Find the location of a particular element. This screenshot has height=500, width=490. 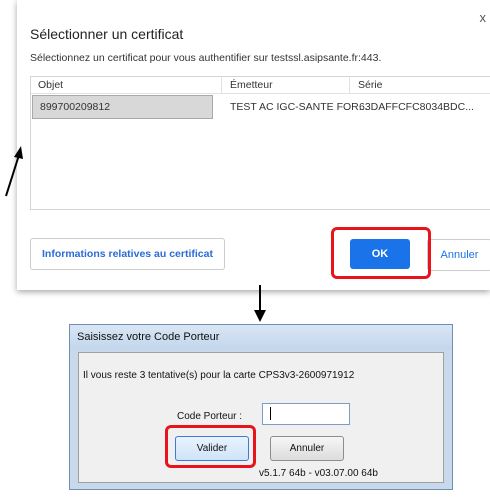

text-caret is located at coordinates (270, 413).